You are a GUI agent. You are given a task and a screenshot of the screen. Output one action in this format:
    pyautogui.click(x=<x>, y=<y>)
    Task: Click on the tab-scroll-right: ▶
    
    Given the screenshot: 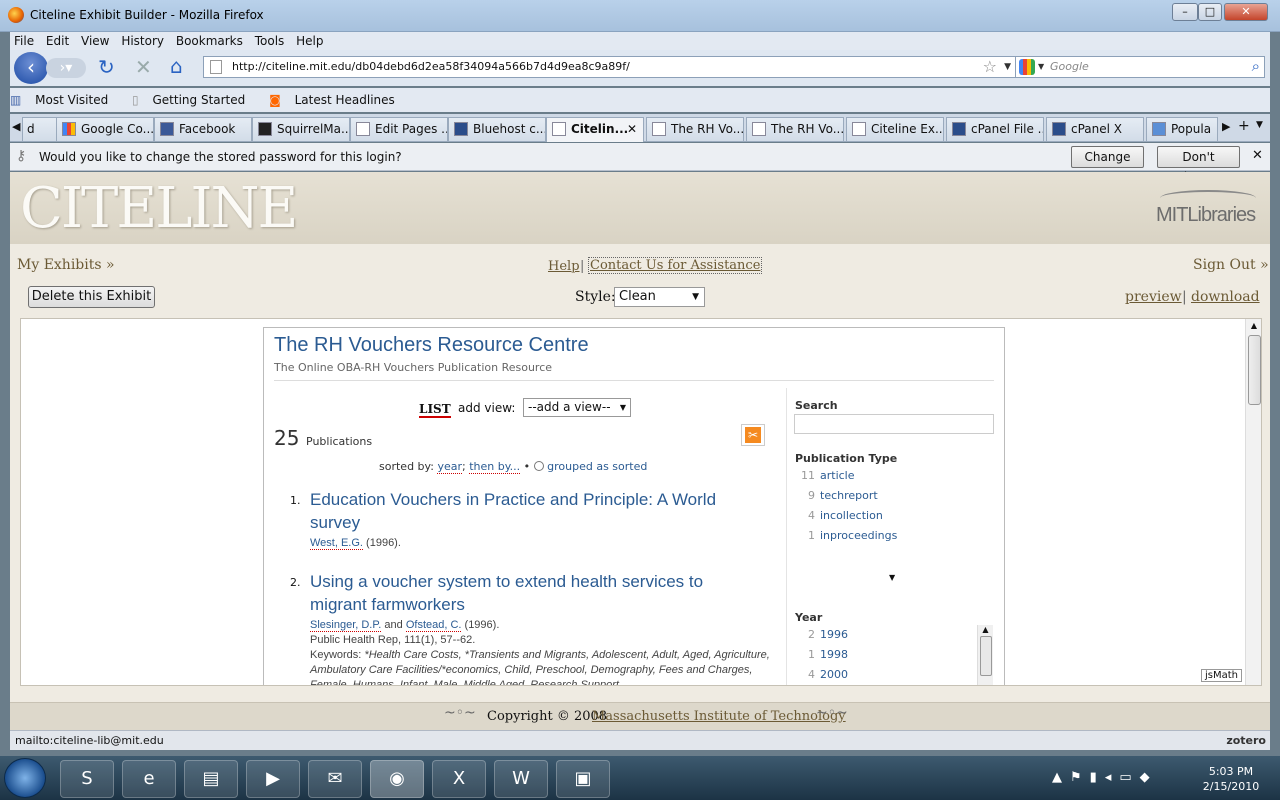 What is the action you would take?
    pyautogui.click(x=1226, y=126)
    